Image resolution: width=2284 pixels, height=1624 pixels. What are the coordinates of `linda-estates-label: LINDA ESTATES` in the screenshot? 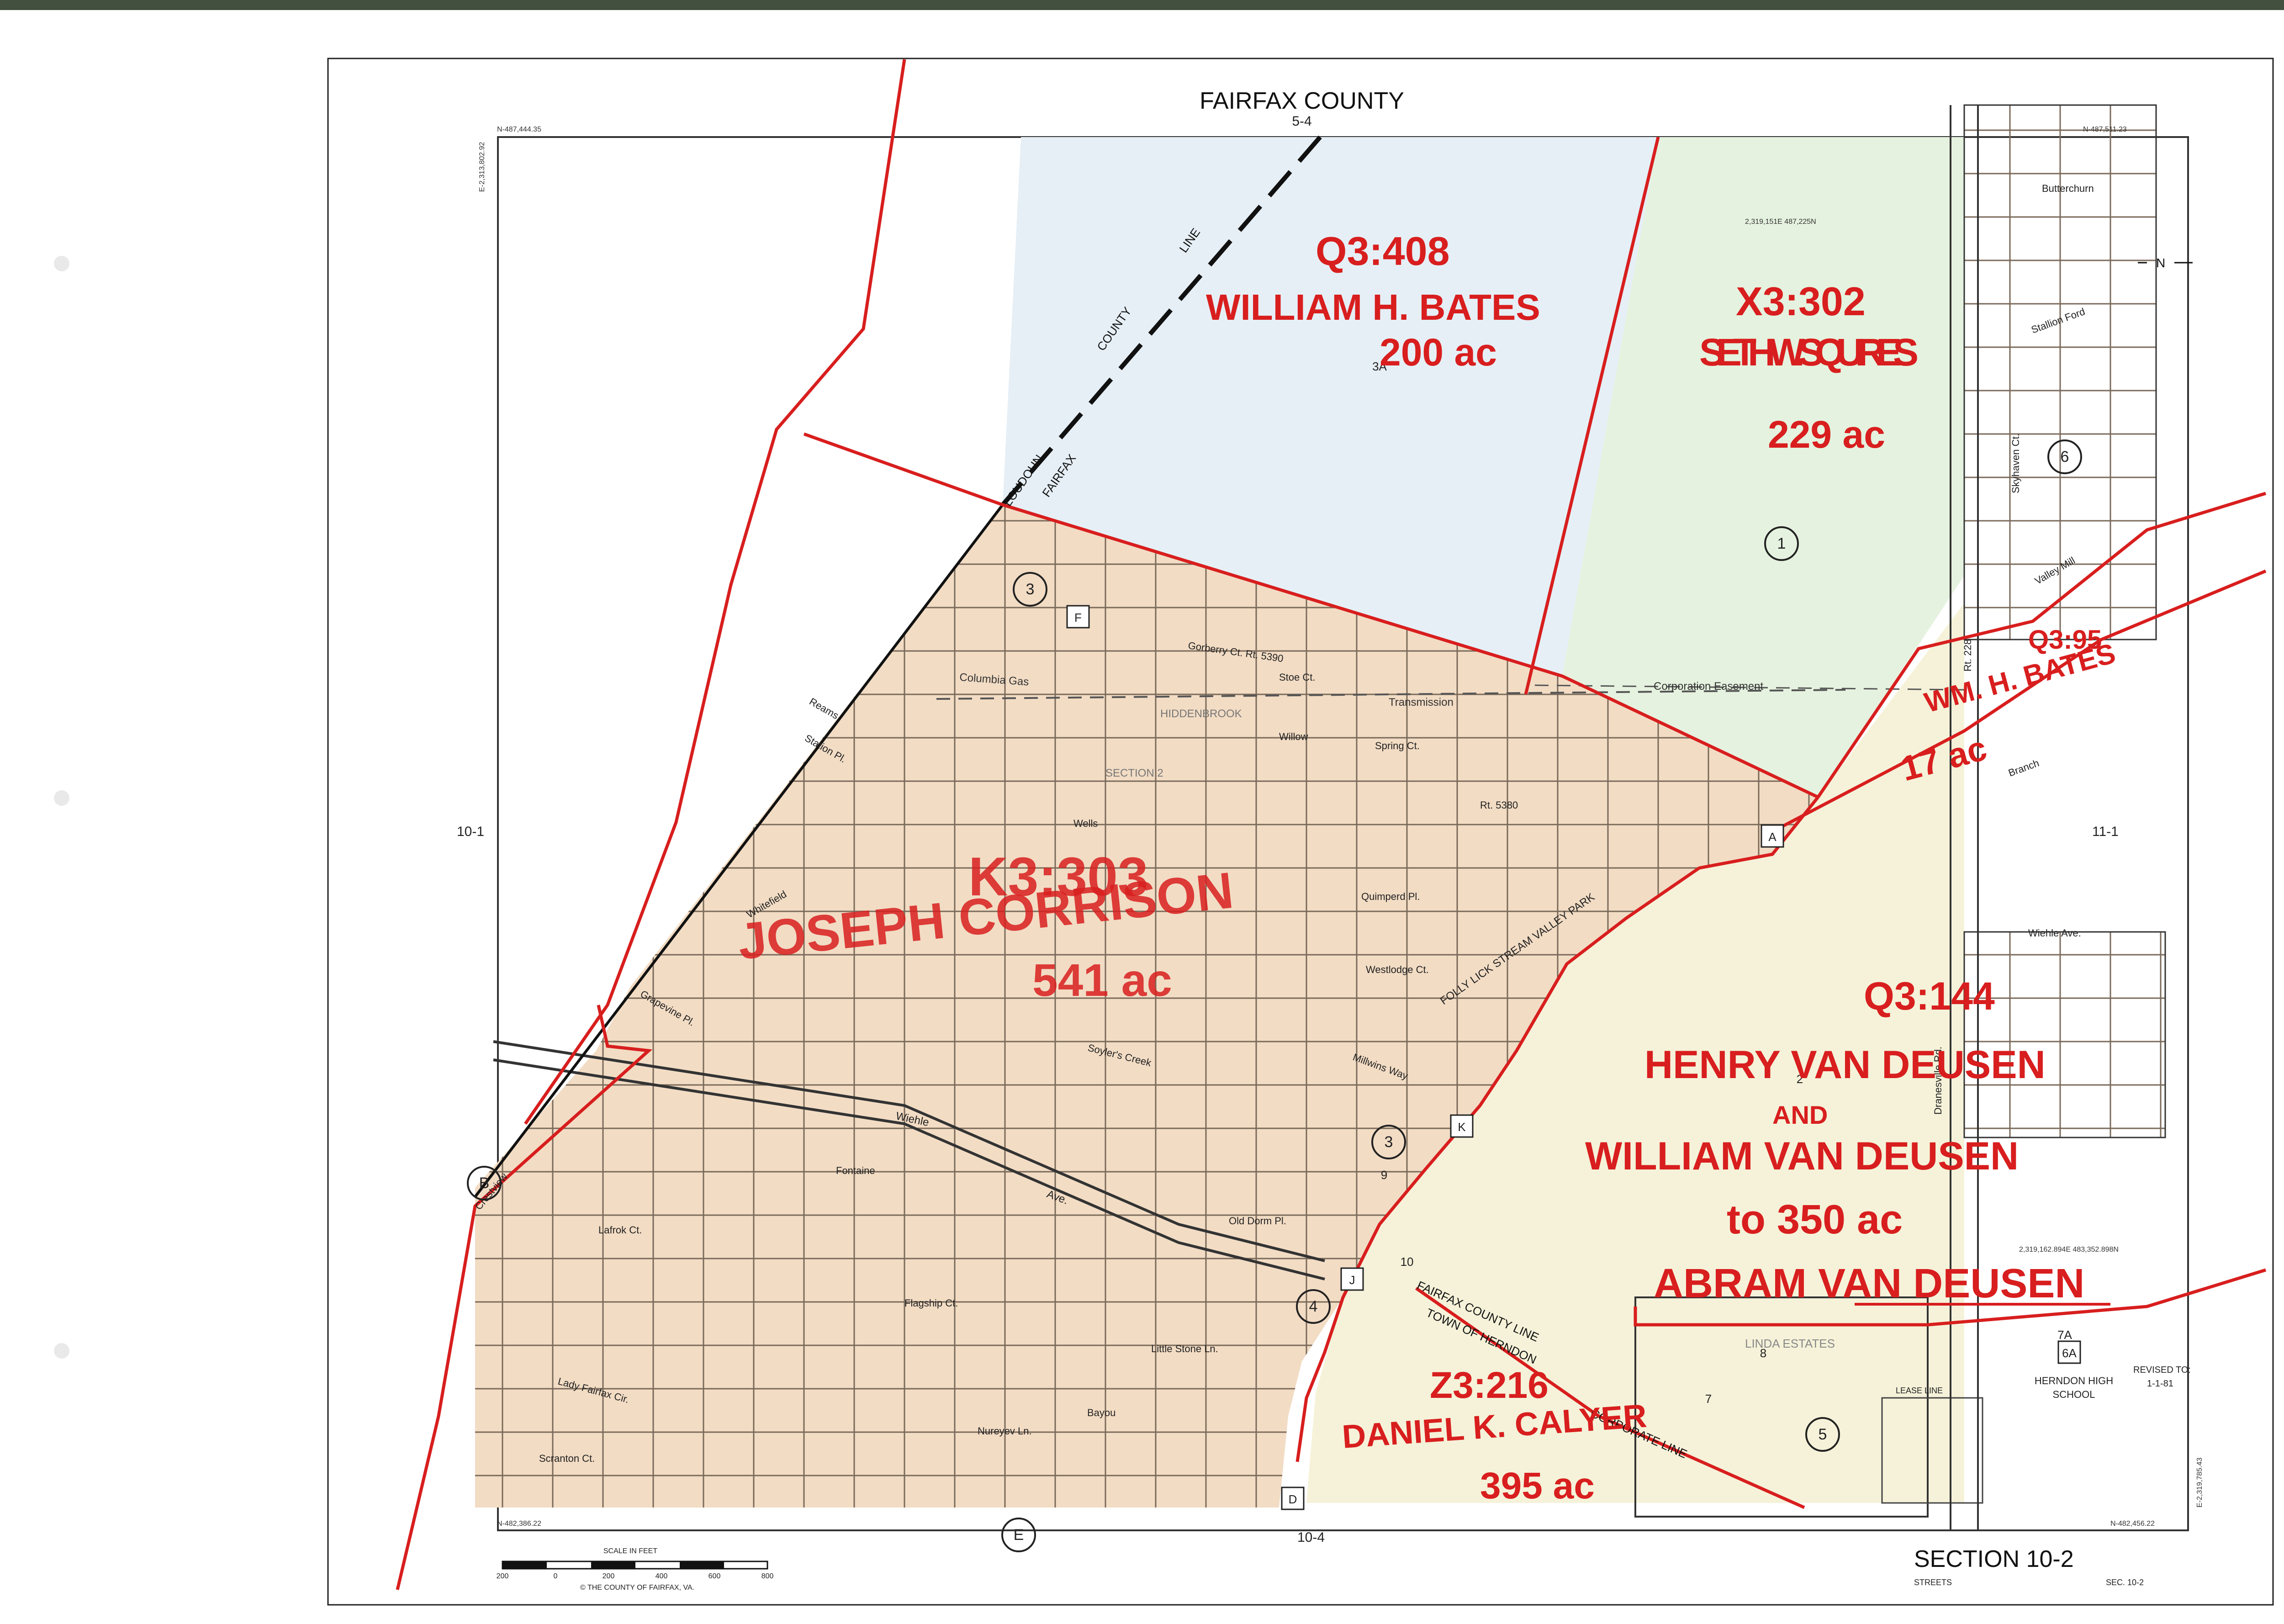 It's located at (1790, 1343).